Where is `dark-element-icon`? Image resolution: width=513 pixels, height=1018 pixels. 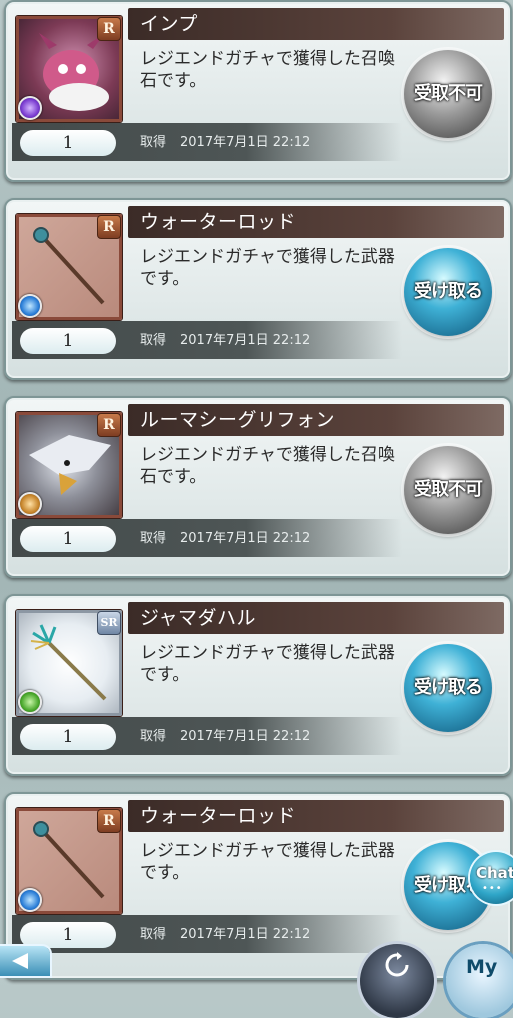
dark-element-icon is located at coordinates (30, 108).